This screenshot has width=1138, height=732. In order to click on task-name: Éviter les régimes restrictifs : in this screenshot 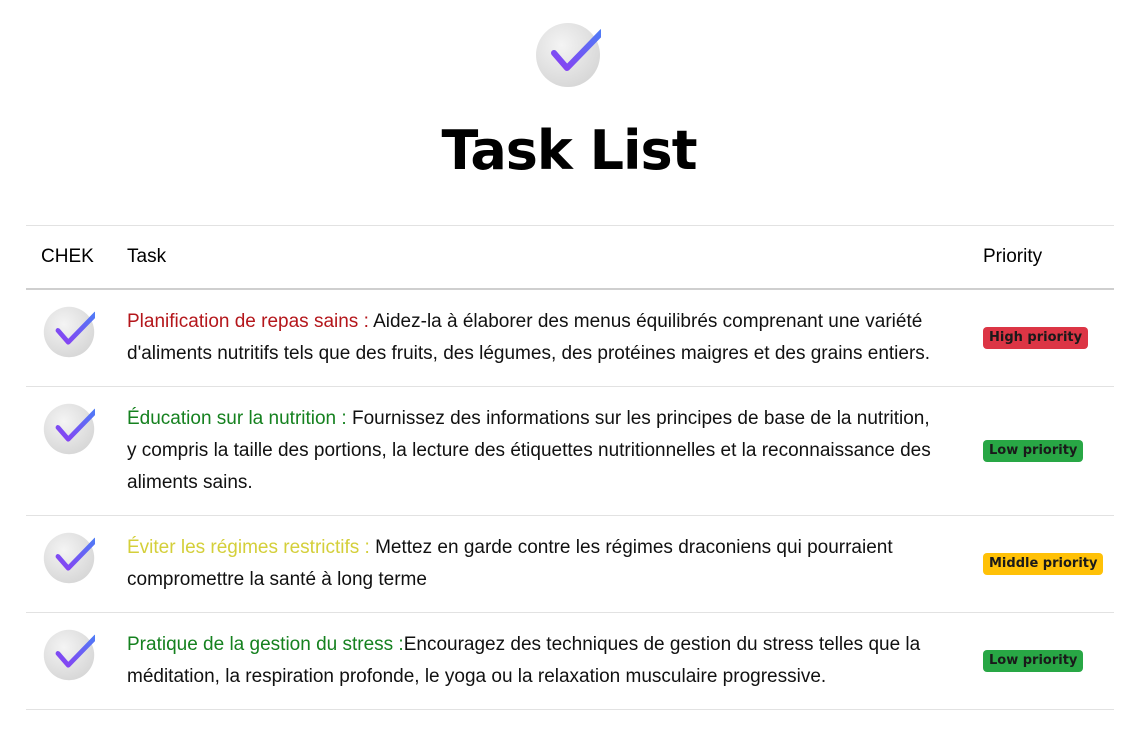, I will do `click(251, 547)`.